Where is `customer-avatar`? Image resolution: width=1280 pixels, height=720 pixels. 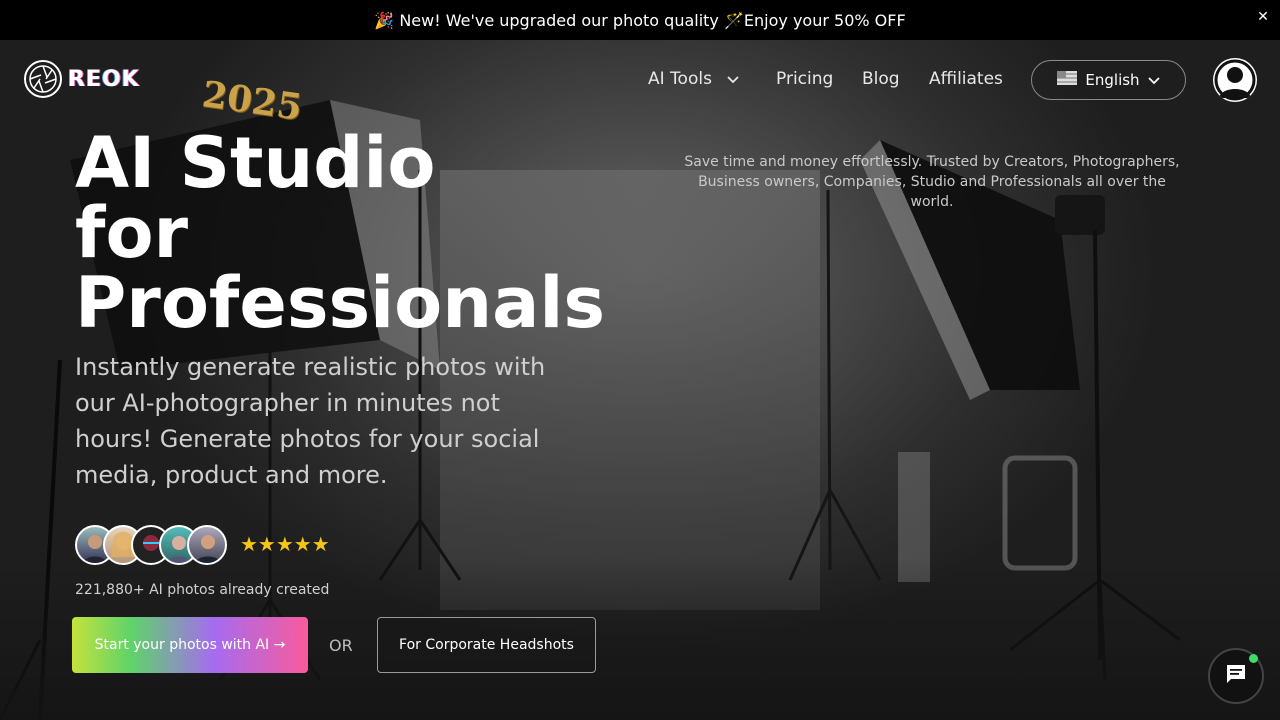 customer-avatar is located at coordinates (207, 545).